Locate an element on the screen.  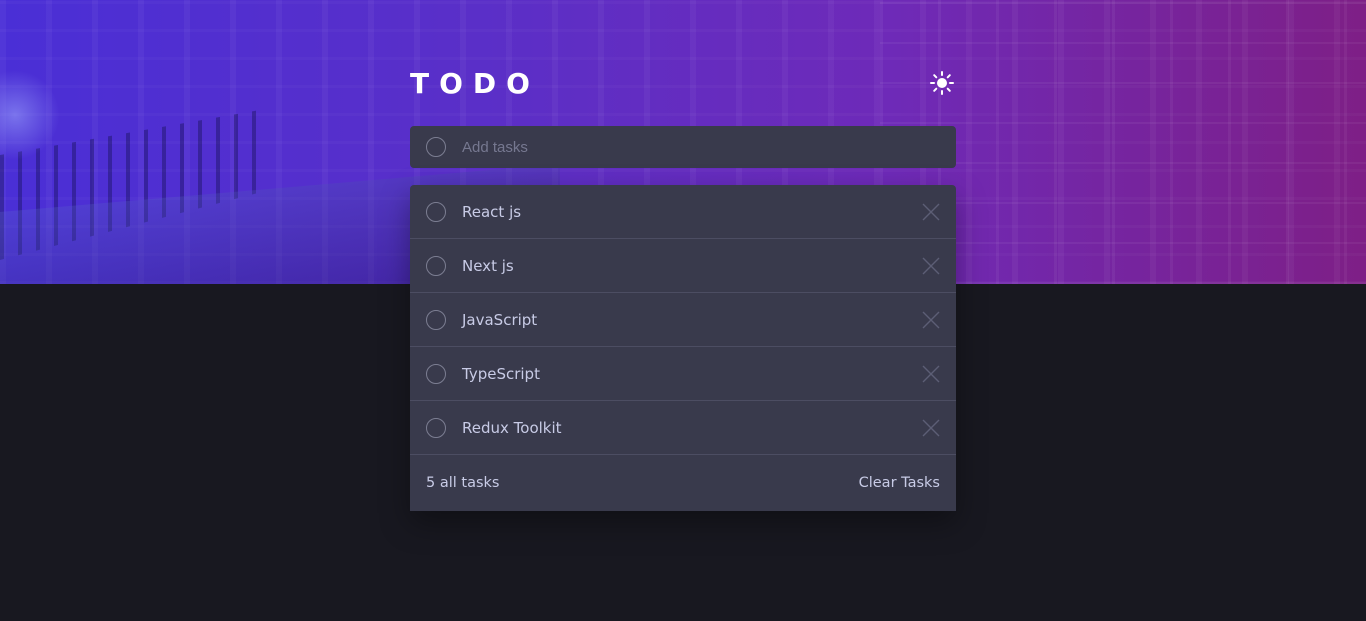
sun-icon is located at coordinates (942, 83).